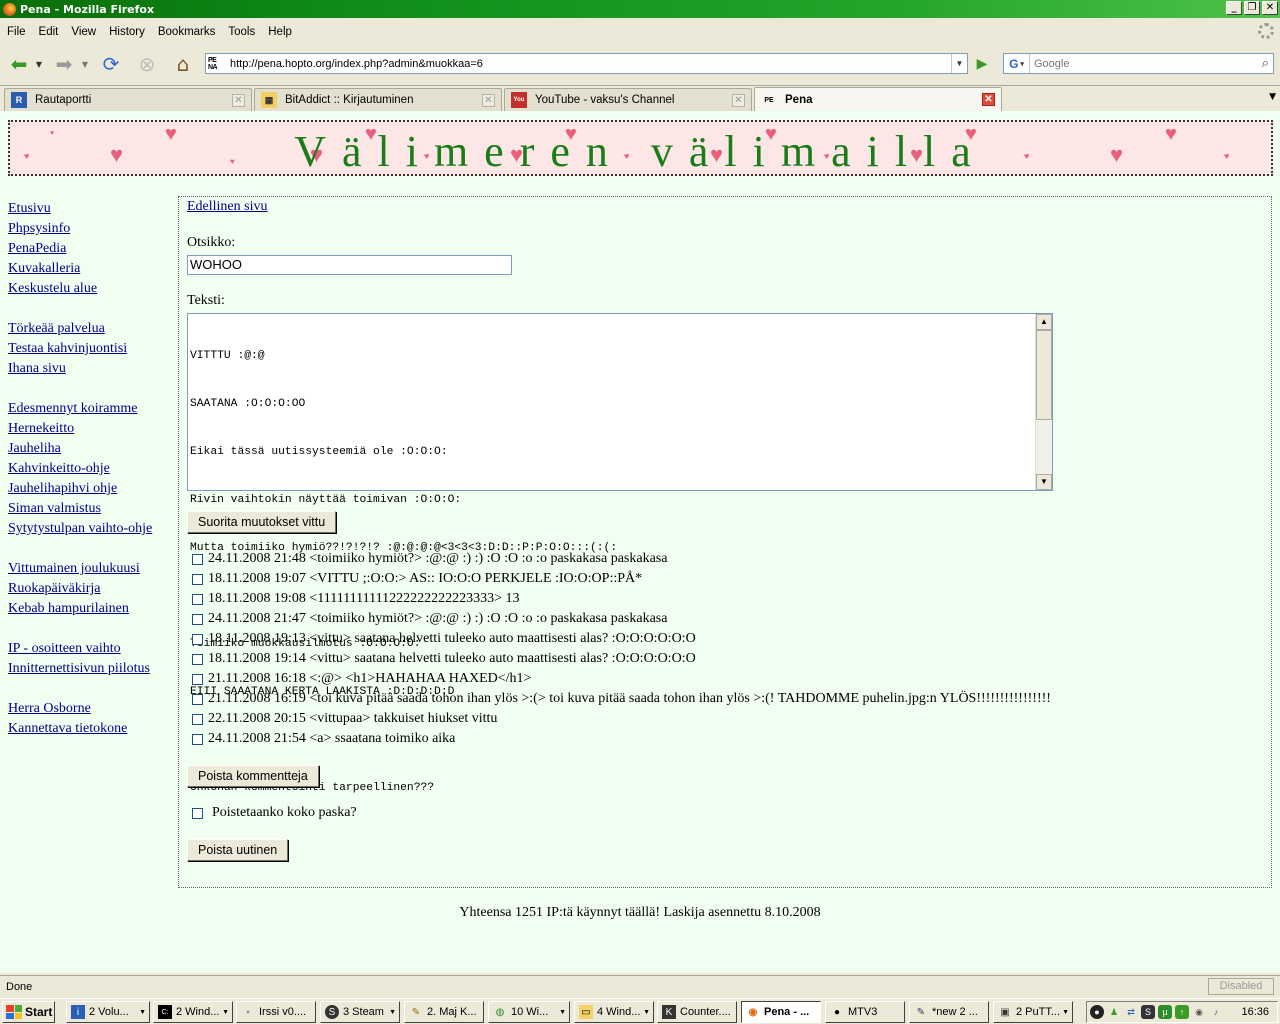  I want to click on sidebar-link-jauhelihapihvi: Jauhelihapihvi ohje, so click(90, 489).